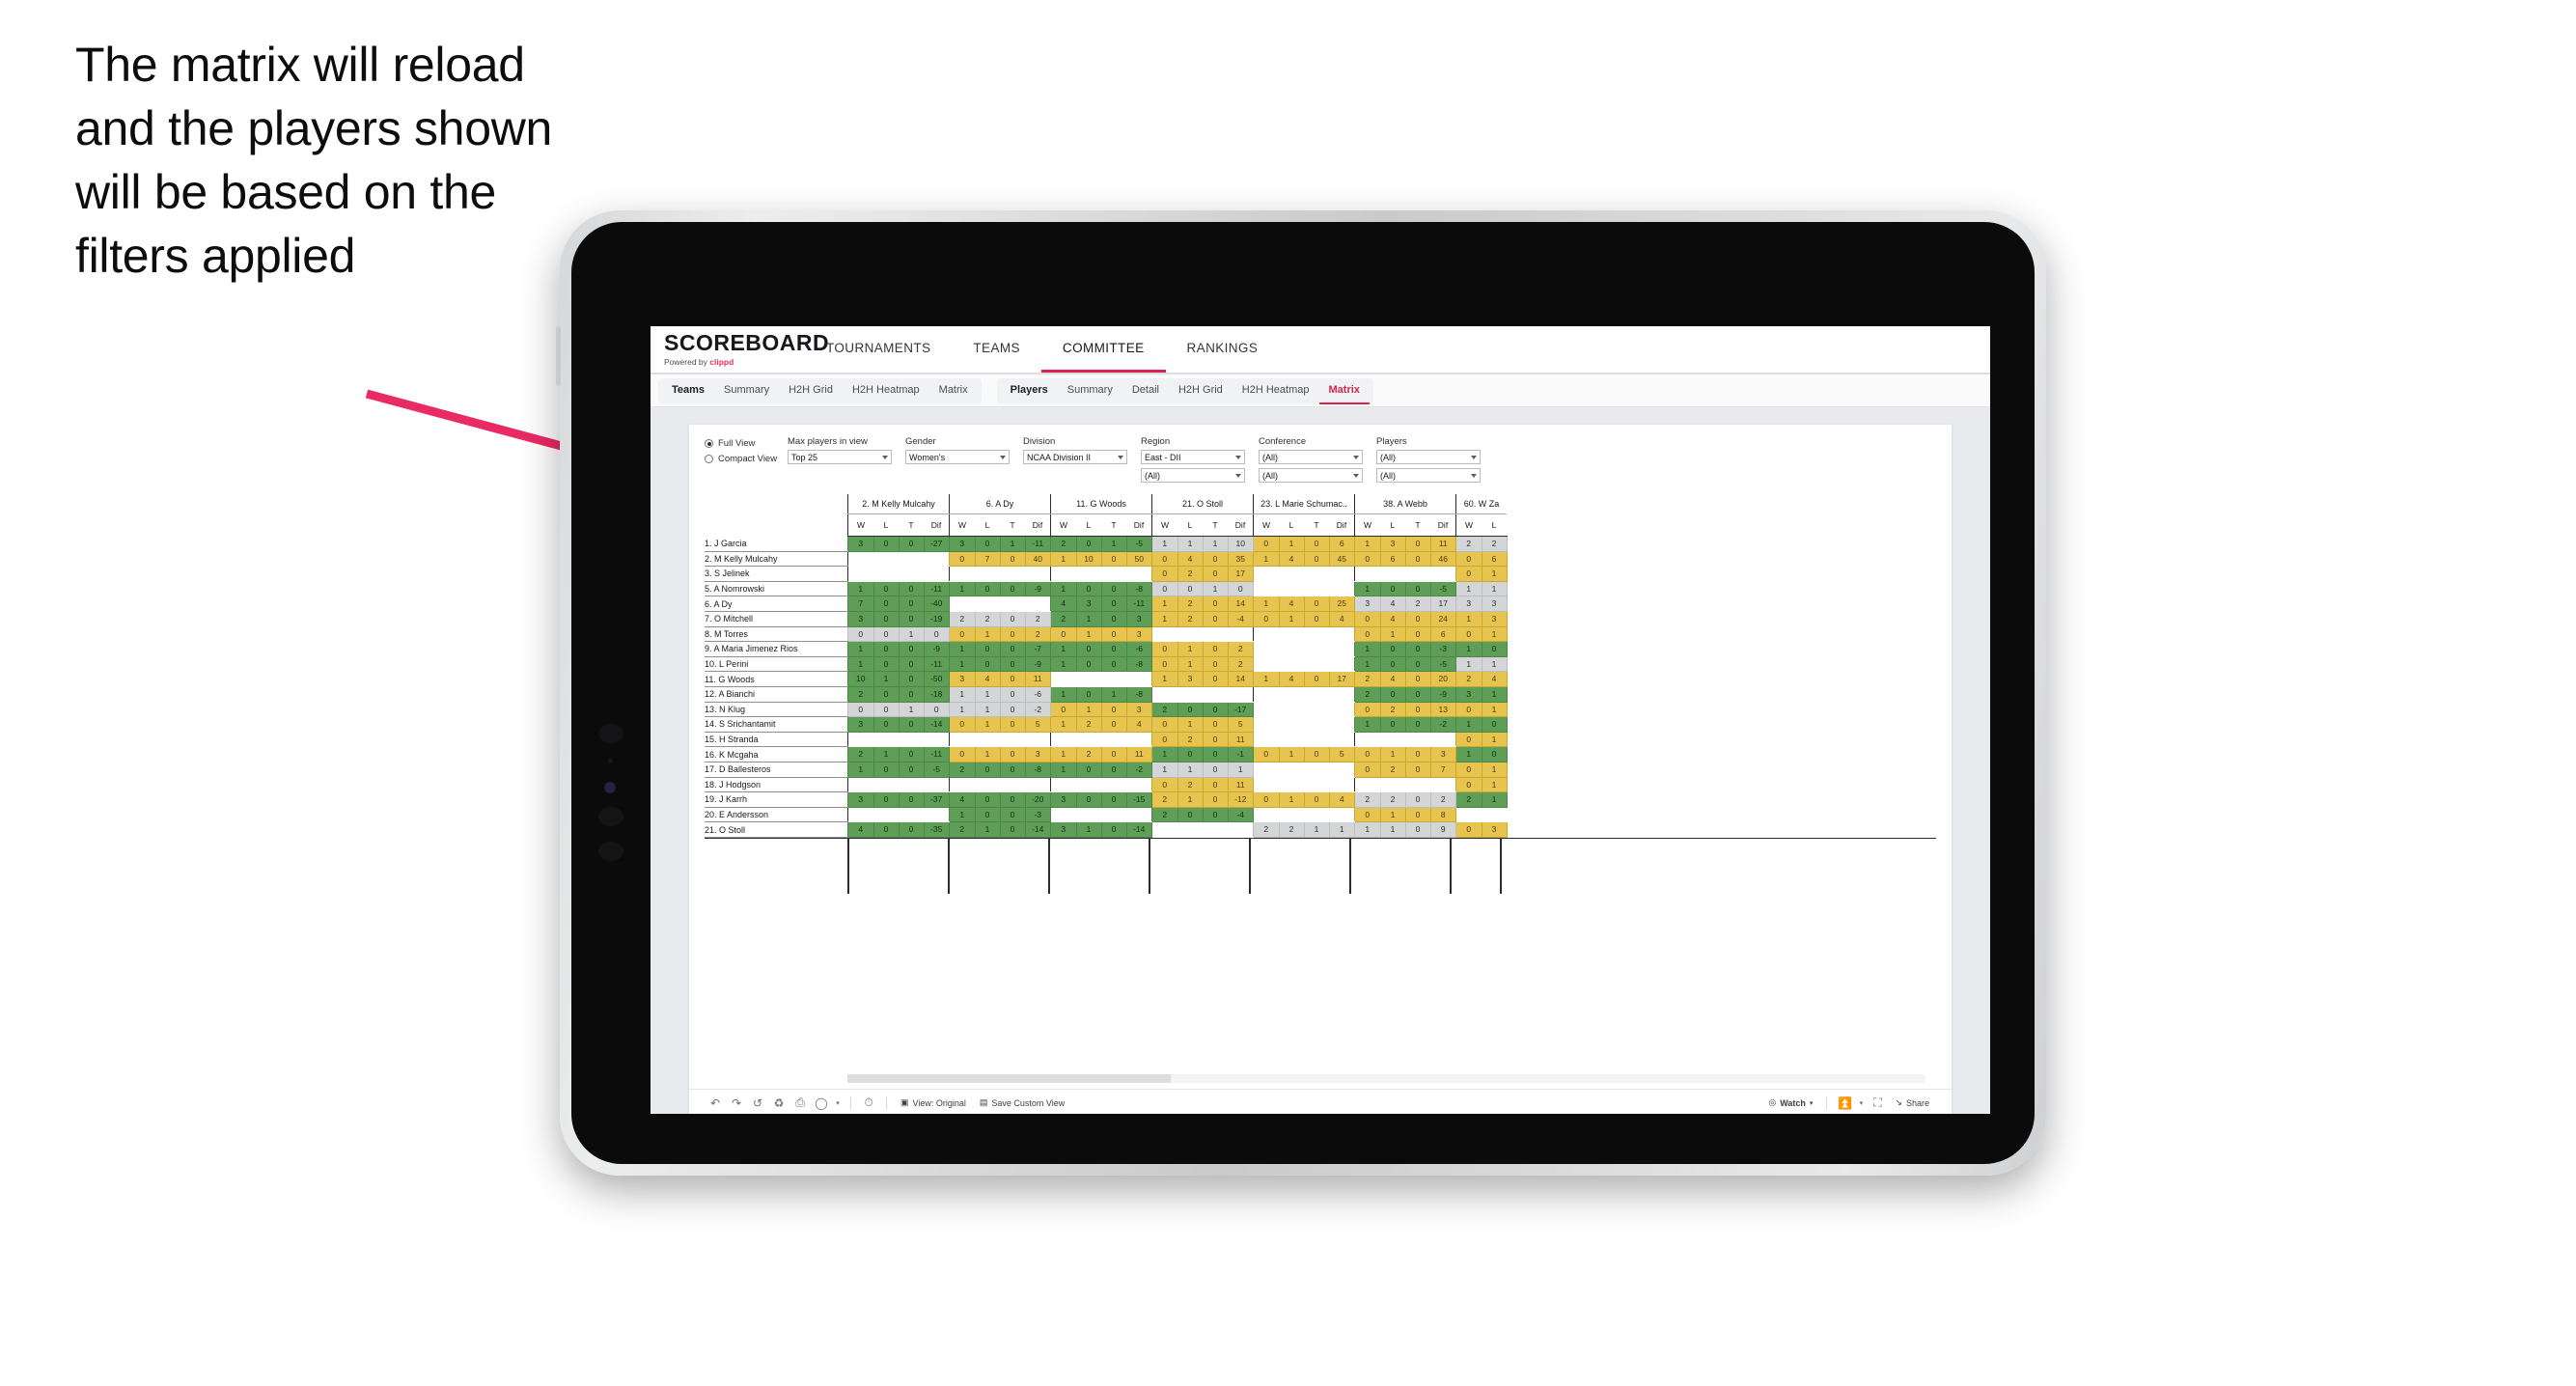  What do you see at coordinates (1106, 664) in the screenshot?
I see `table-row: 10. L Perini 1 0 0 -11 1 0 0 -9 1 0 0 -8 0 1 0 2 1 0 0 -5 1 1` at bounding box center [1106, 664].